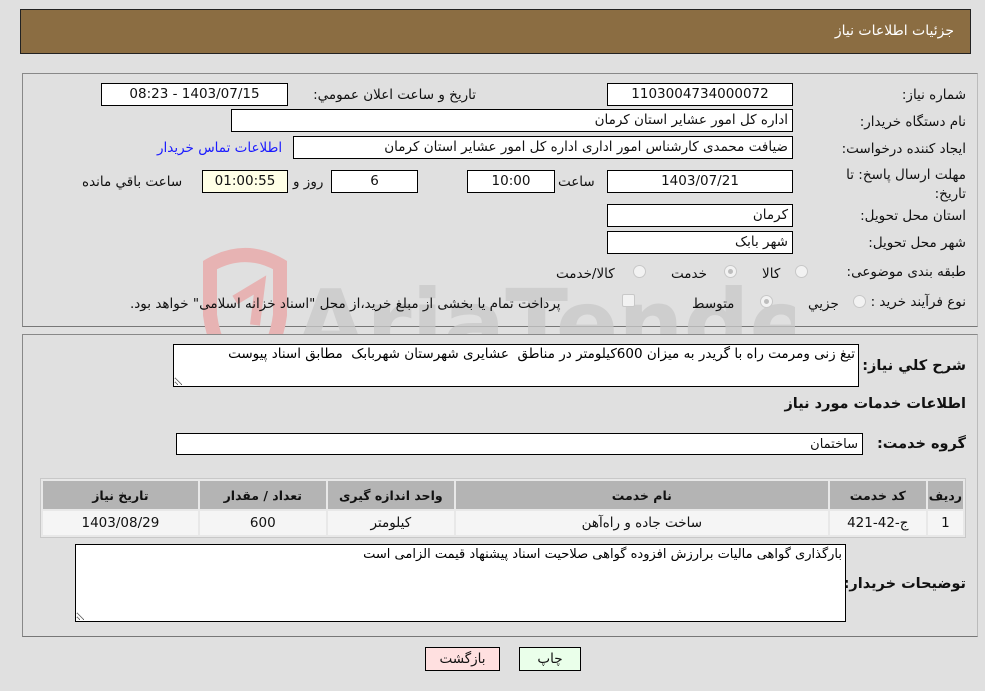 The image size is (985, 691). Describe the element at coordinates (700, 242) in the screenshot. I see `delivery-city-field: شهر بابک` at that location.